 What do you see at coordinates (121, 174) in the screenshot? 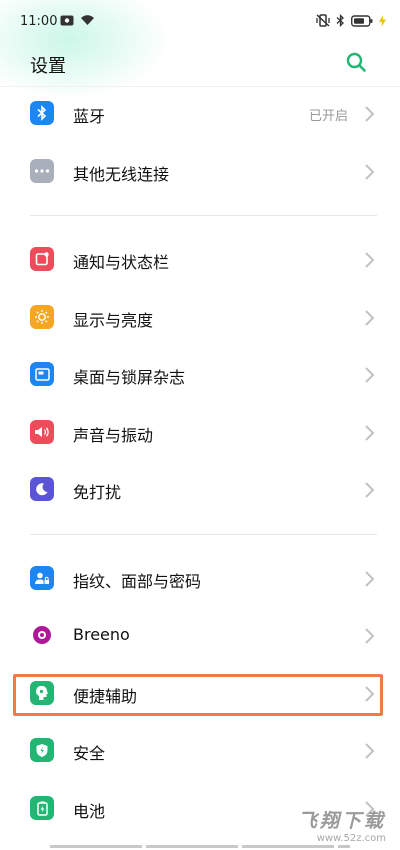
I see `settings-row-label: 其他无线连接` at bounding box center [121, 174].